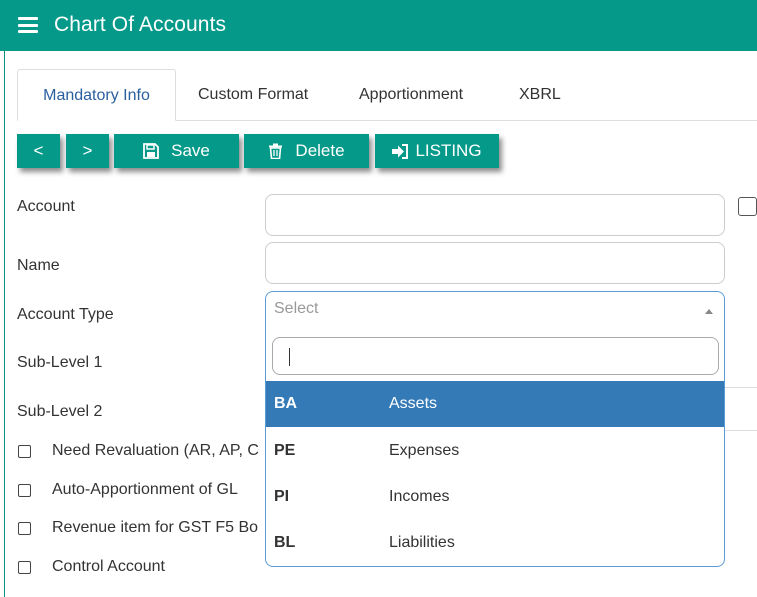 The image size is (757, 597). I want to click on dropdown-option-bl: BL Liabilities, so click(495, 543).